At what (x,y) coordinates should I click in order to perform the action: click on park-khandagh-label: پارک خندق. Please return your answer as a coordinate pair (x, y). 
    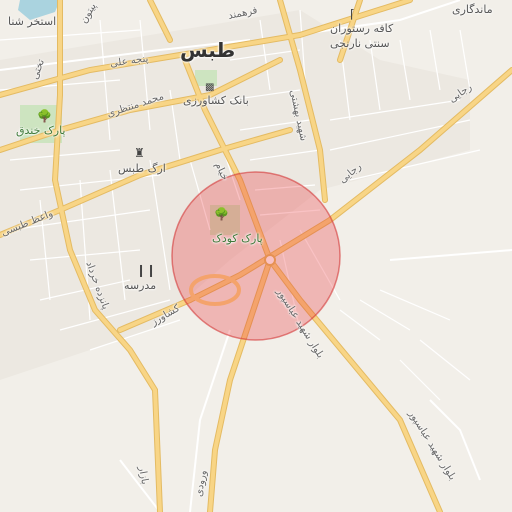
    Looking at the image, I should click on (41, 130).